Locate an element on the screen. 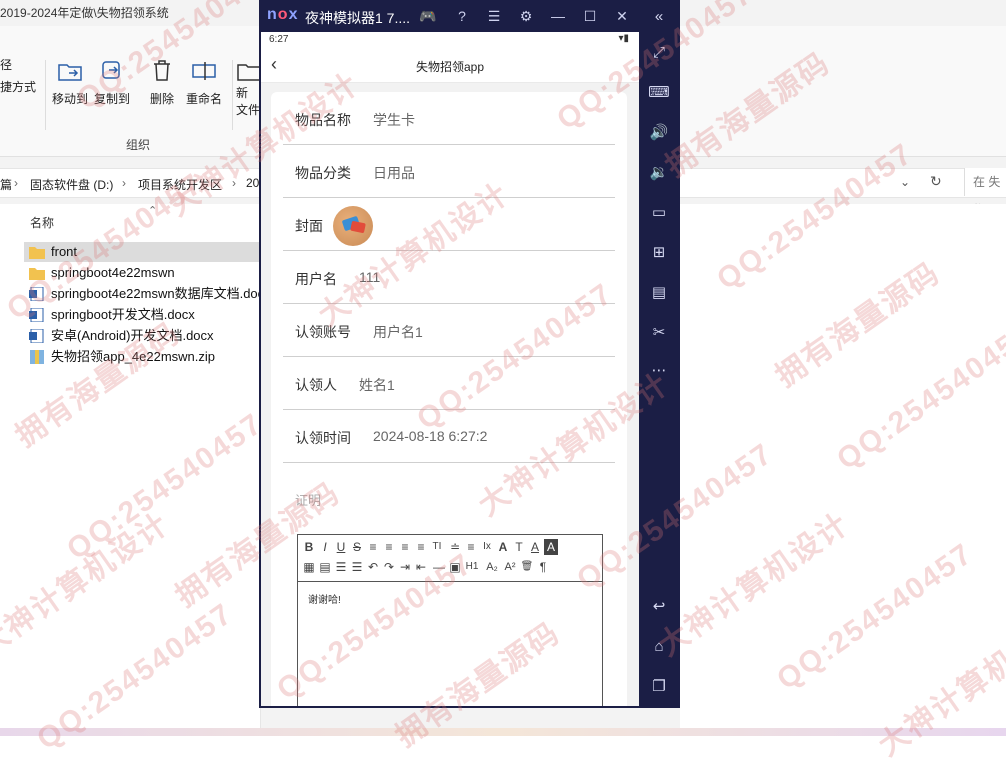  copy-to-button: 复制到 is located at coordinates (112, 82).